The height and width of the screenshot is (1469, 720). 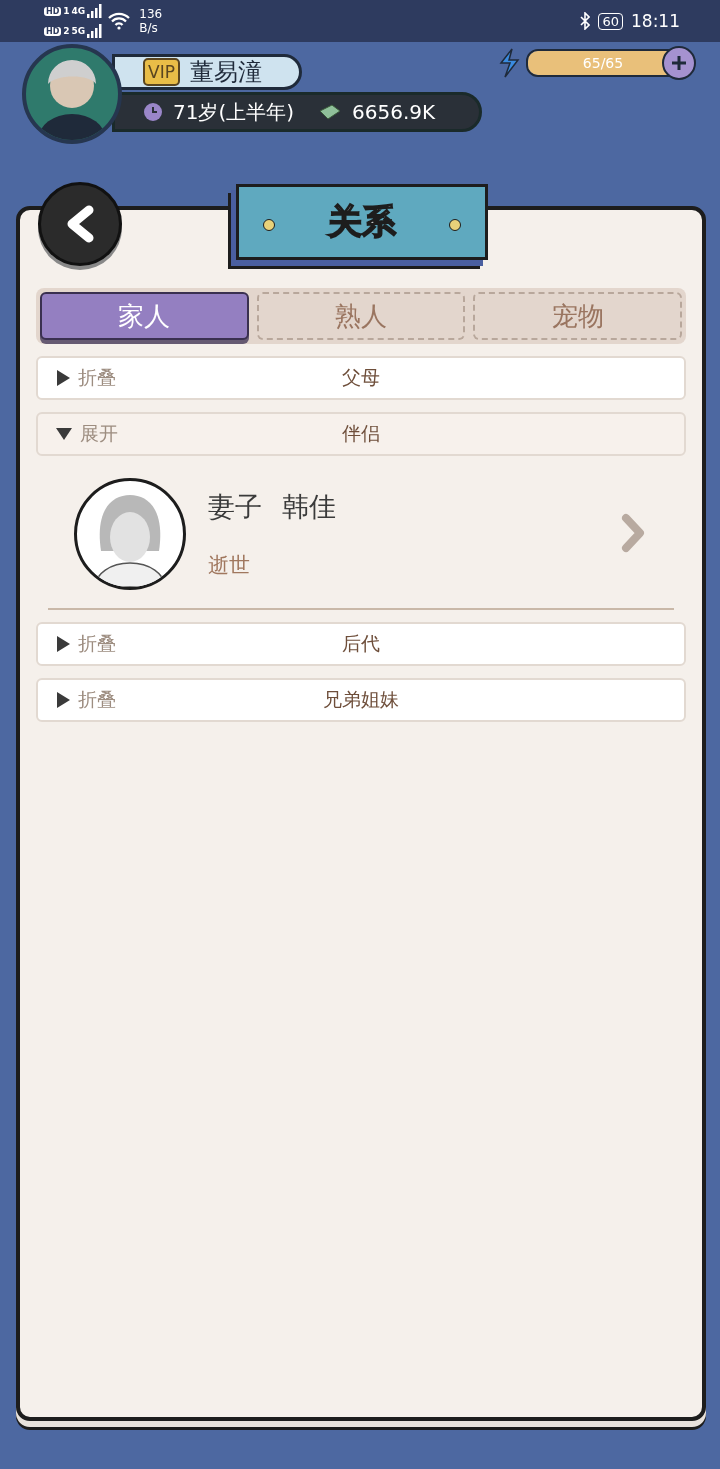 I want to click on network-type: 4G, so click(x=78, y=11).